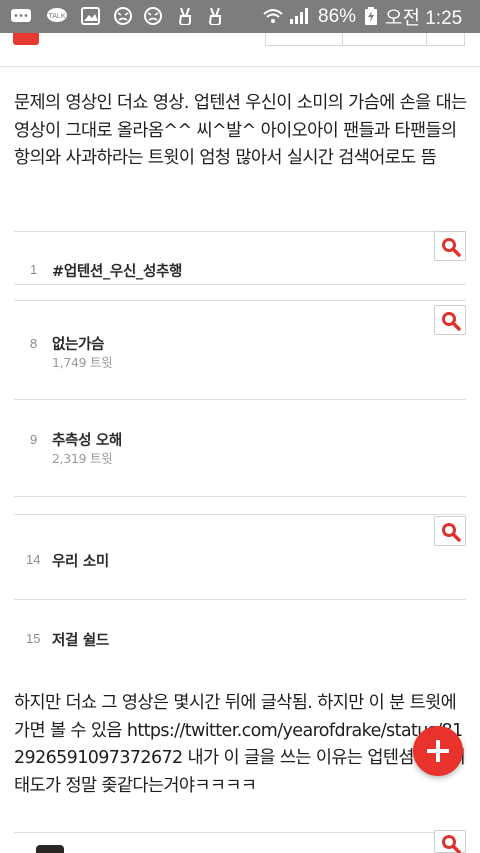 This screenshot has width=480, height=853. Describe the element at coordinates (78, 343) in the screenshot. I see `trend-topic: 없는가슴` at that location.